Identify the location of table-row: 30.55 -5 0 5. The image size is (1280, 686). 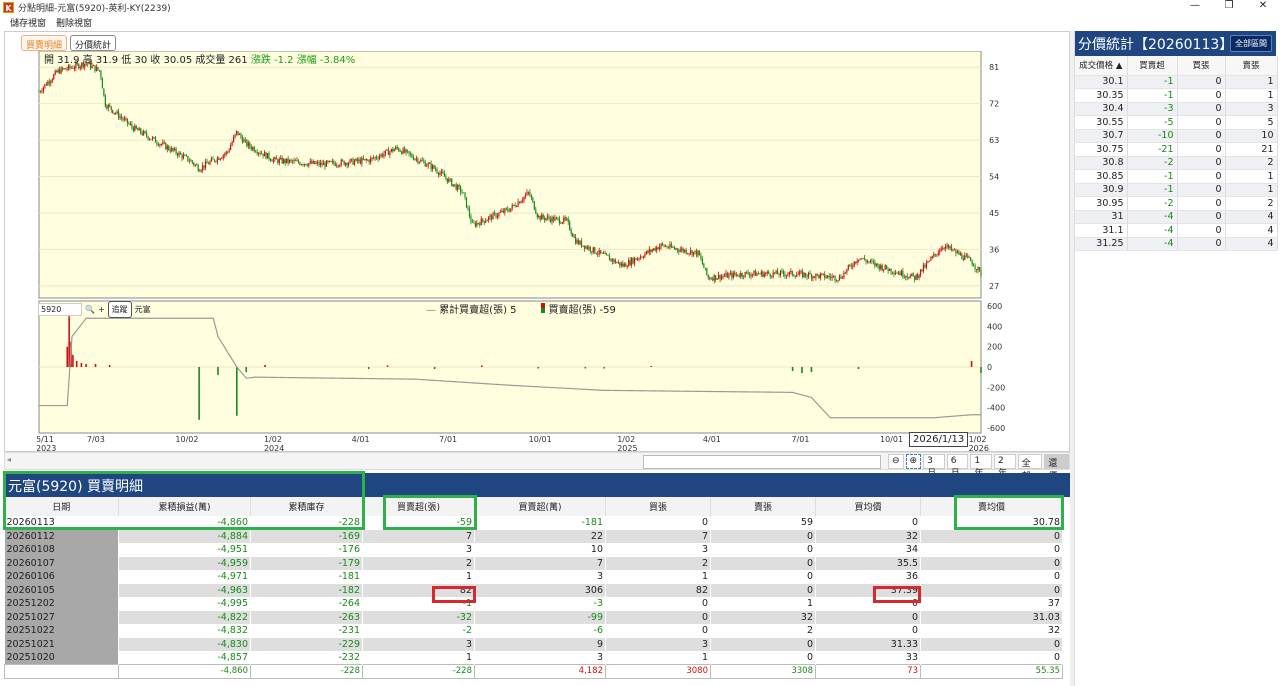
(1176, 122).